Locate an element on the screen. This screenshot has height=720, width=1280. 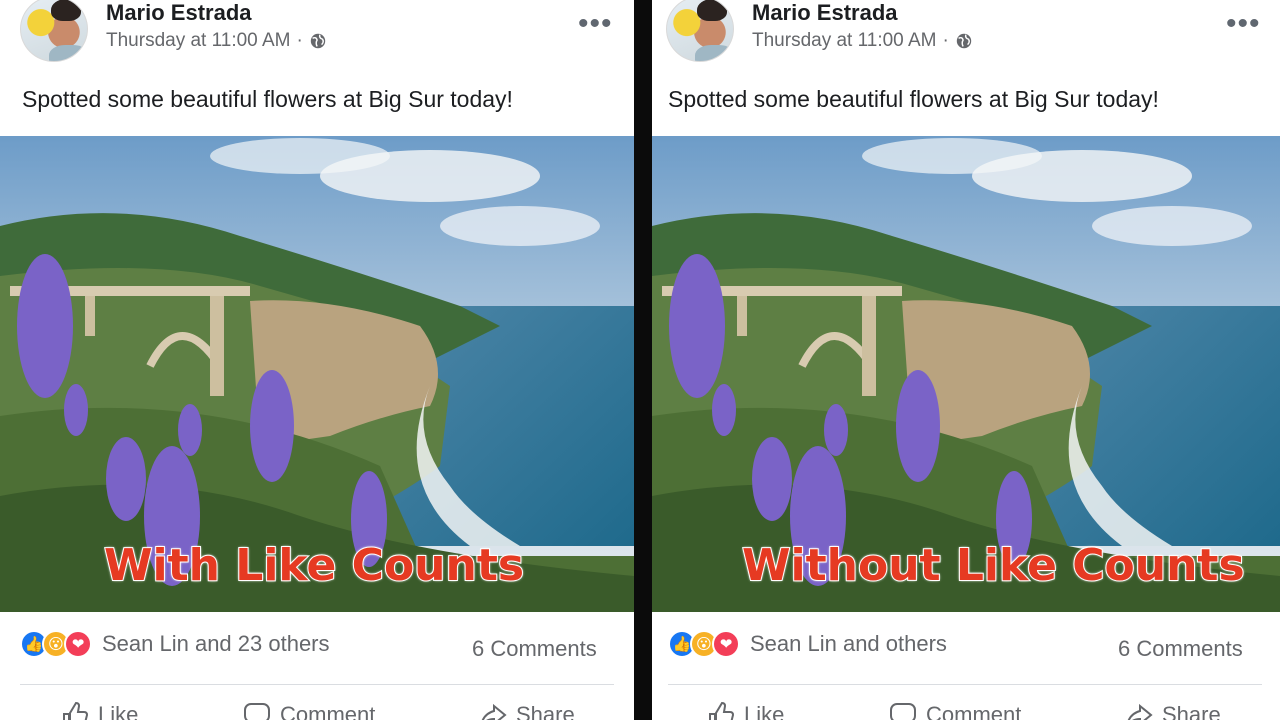
reaction-summary: 👍 😮 ❤ Sean Lin and 23 others is located at coordinates (175, 644).